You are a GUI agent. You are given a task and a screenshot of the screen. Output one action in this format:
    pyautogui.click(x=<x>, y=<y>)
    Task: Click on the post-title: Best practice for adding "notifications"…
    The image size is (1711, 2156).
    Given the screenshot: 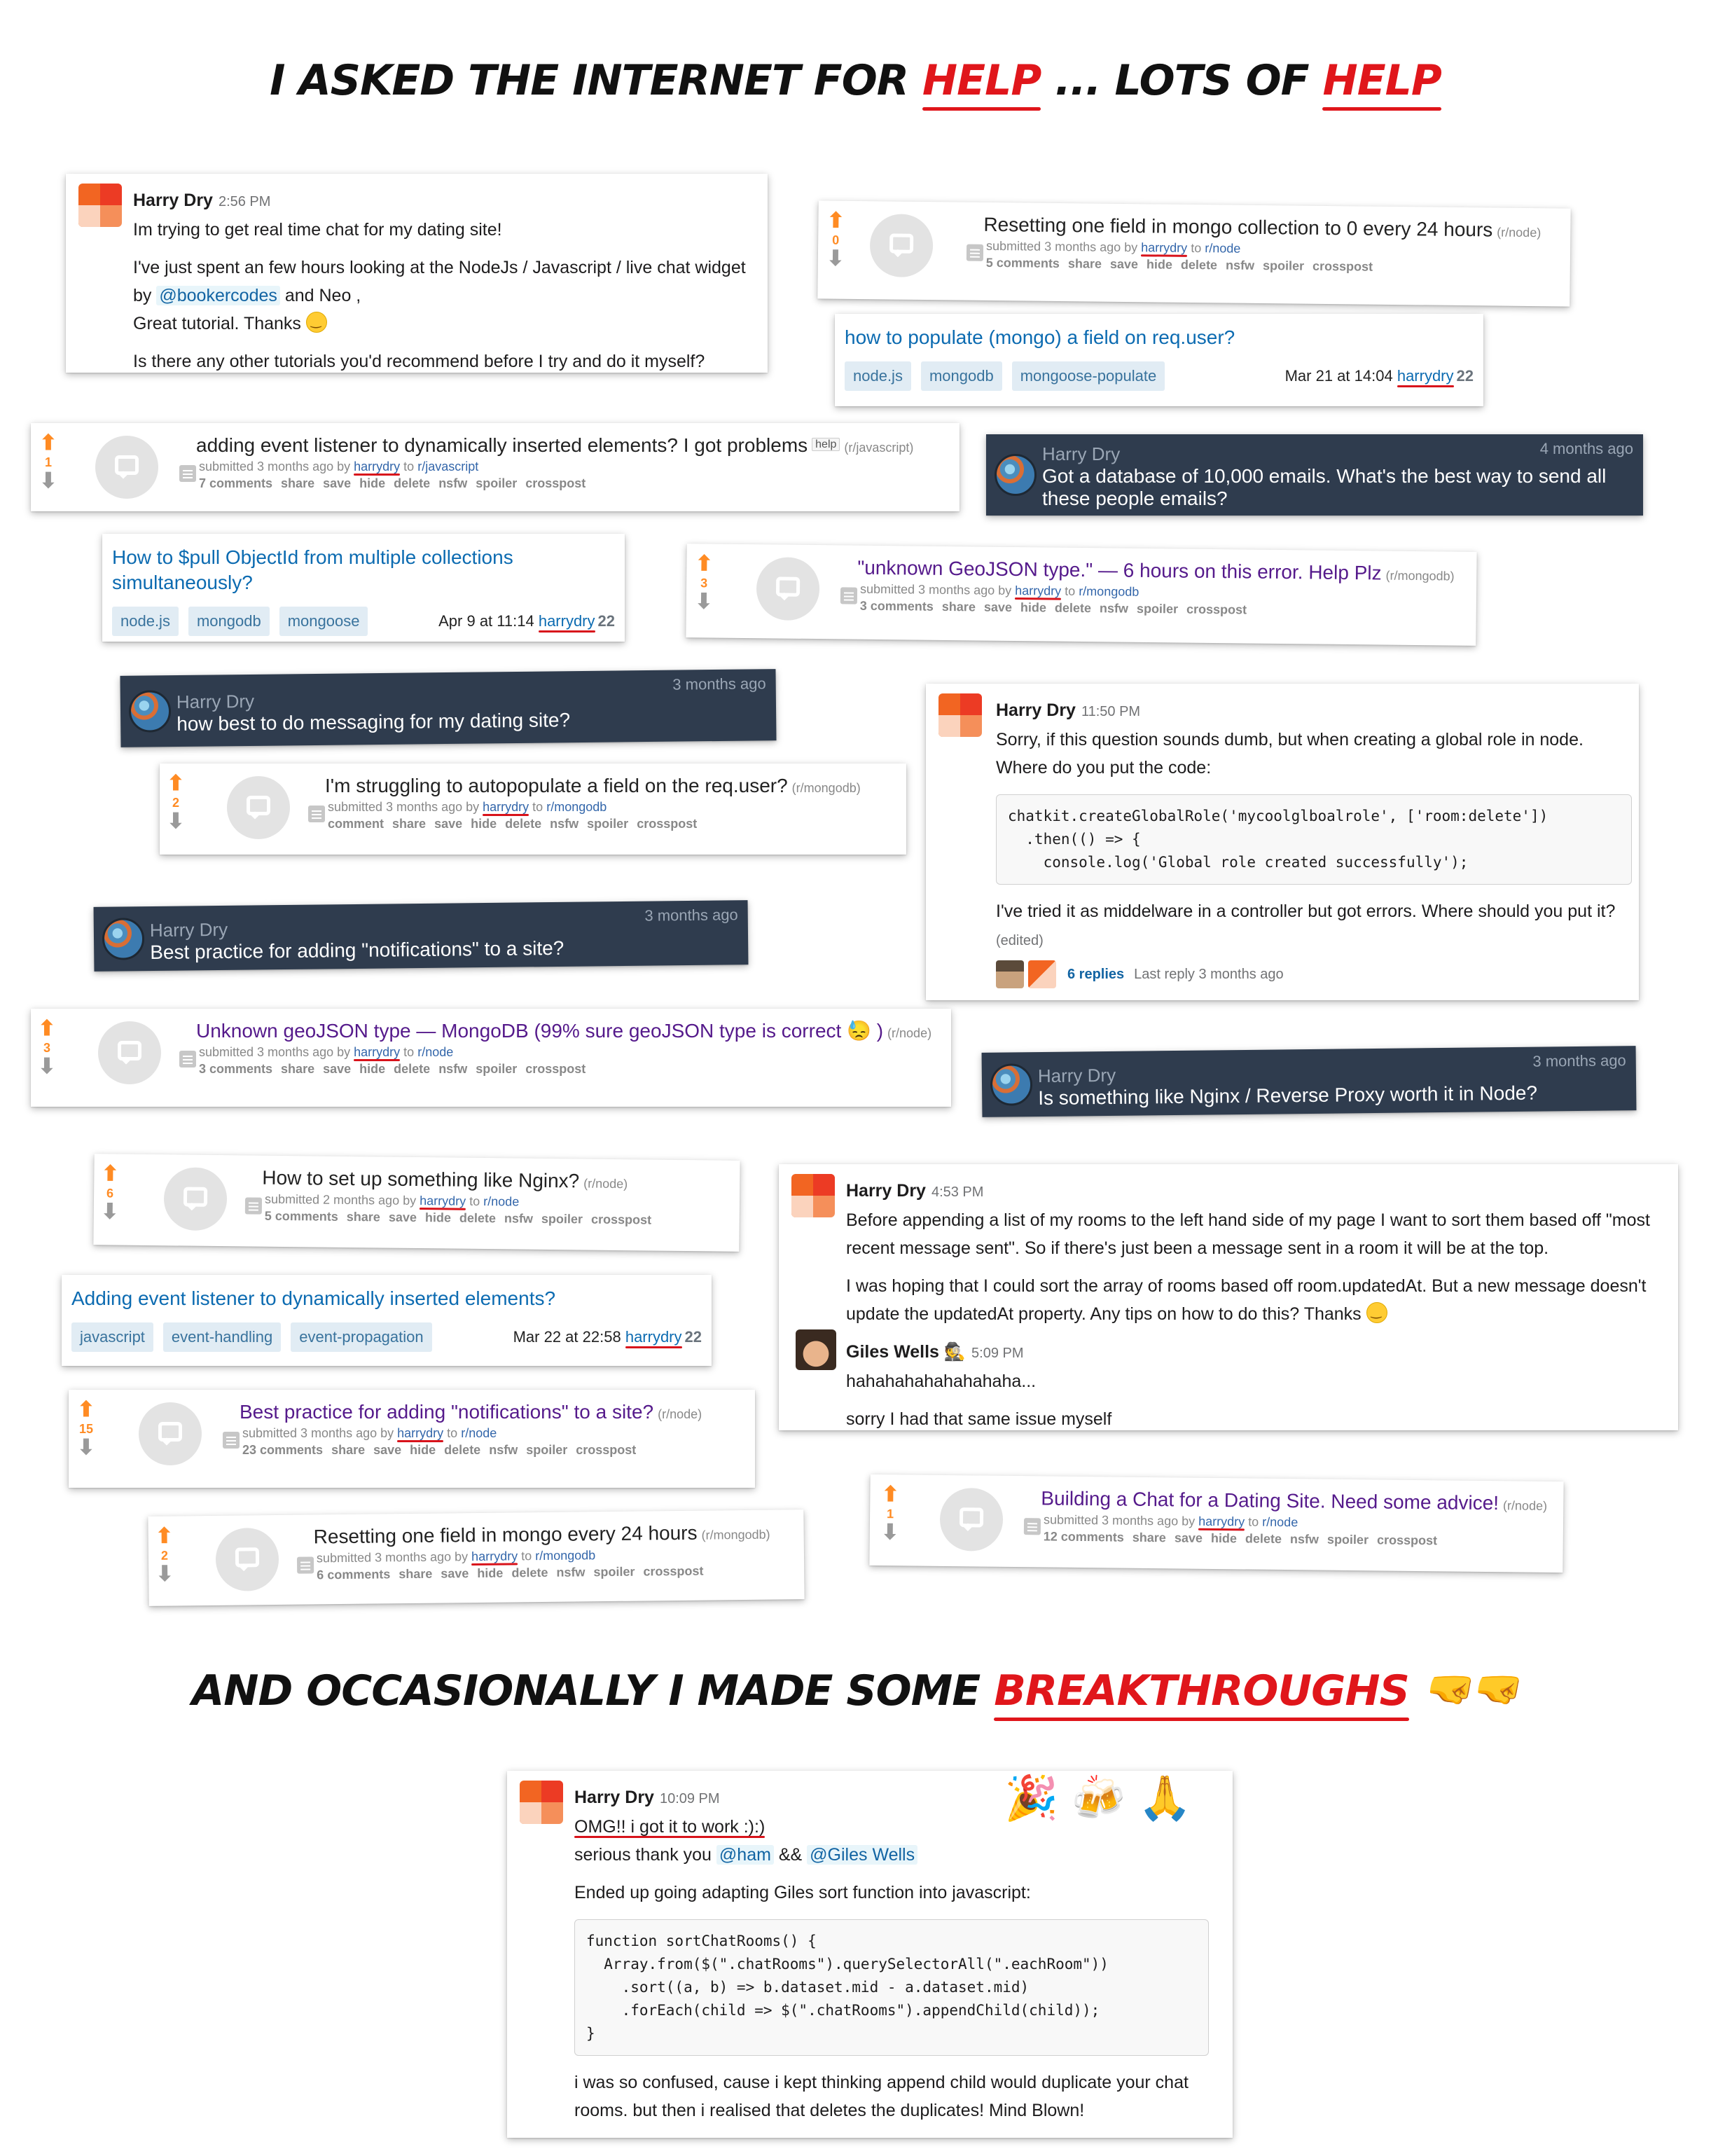 What is the action you would take?
    pyautogui.click(x=447, y=1412)
    